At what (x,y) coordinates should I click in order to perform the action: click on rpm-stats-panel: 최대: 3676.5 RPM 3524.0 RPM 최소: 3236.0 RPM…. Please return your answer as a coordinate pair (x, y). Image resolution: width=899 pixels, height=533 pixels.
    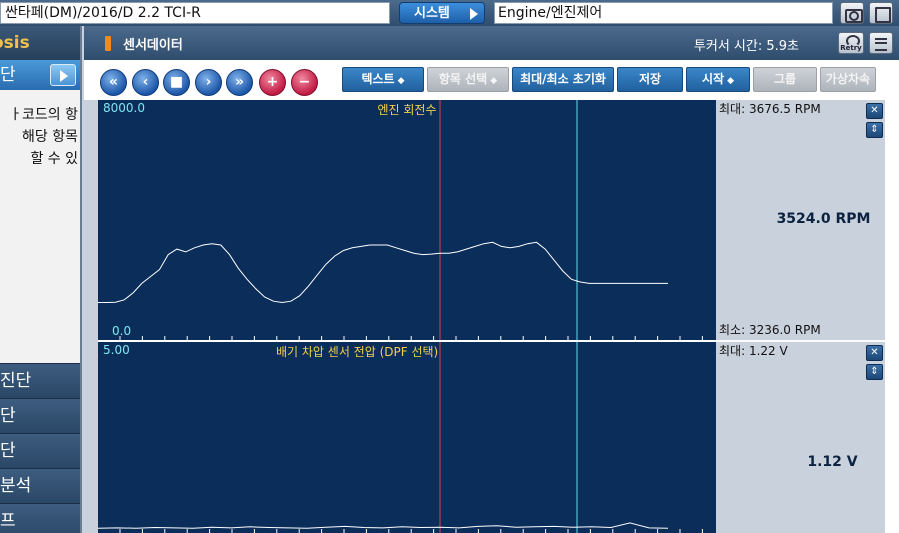
    Looking at the image, I should click on (800, 220).